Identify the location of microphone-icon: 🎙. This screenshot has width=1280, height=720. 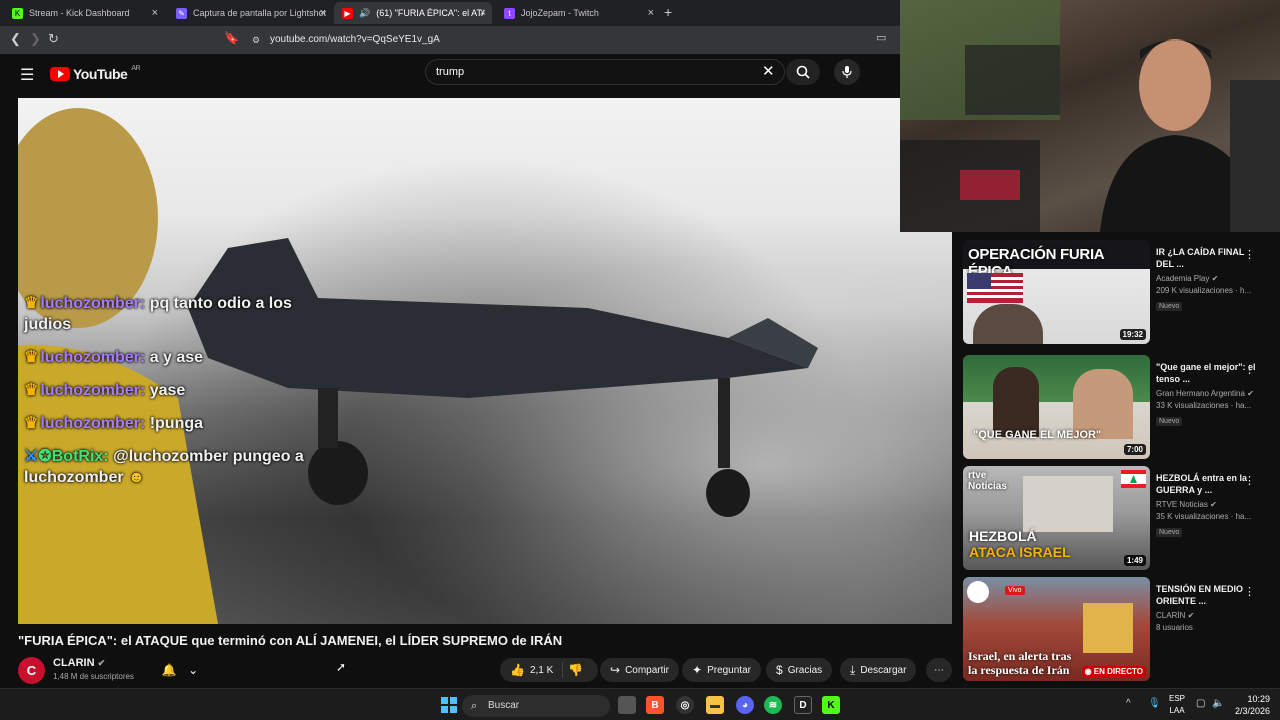
(1154, 703).